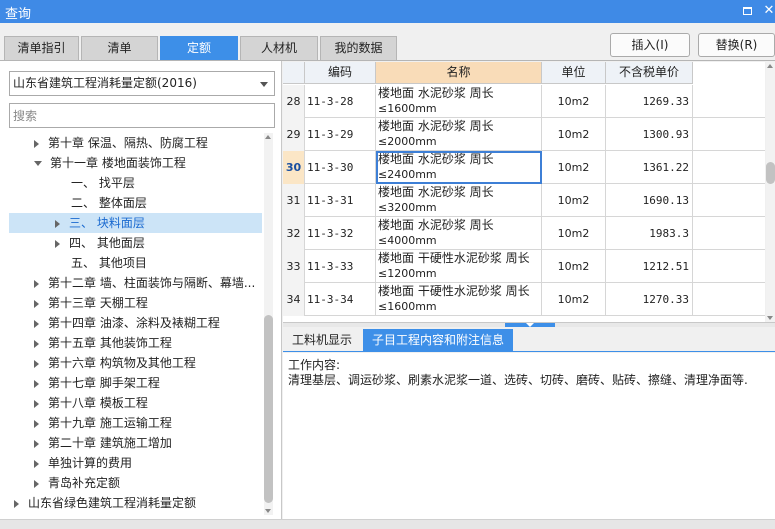 This screenshot has height=529, width=775. What do you see at coordinates (294, 73) in the screenshot?
I see `header-index` at bounding box center [294, 73].